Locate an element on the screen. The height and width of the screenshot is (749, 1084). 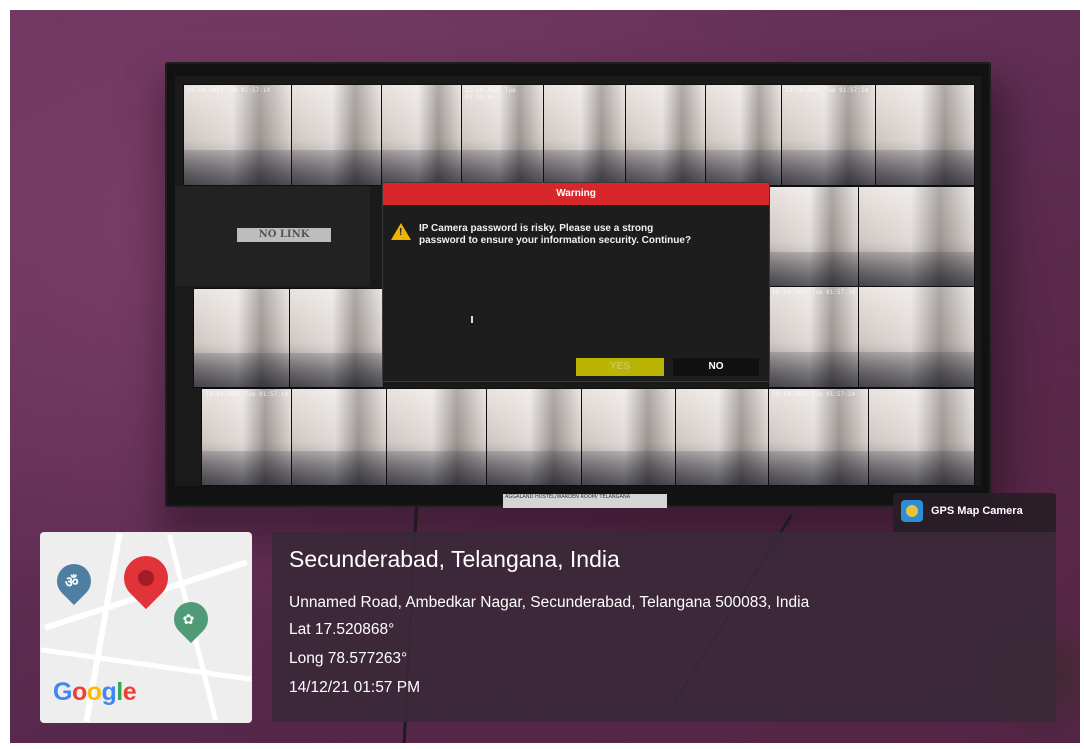
no-link-cell: NO LINK is located at coordinates (272, 236).